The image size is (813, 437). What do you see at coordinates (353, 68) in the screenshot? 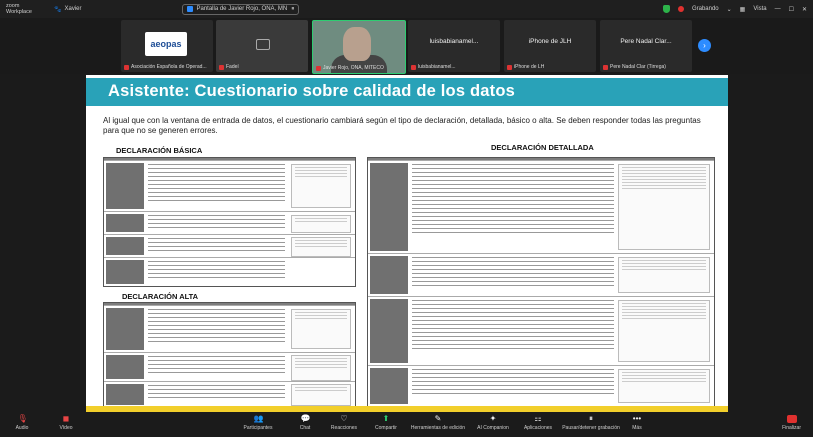
I see `tile-name-text: Javier Rojo, ONA, MITECO` at bounding box center [353, 68].